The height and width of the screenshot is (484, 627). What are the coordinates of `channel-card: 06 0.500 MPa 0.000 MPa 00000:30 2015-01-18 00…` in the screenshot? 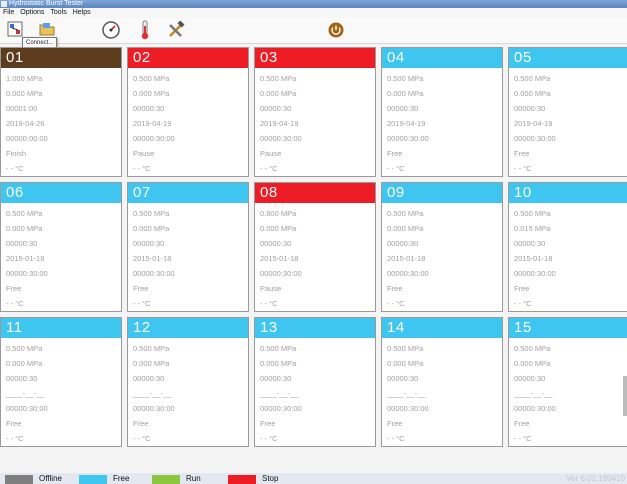 It's located at (61, 247).